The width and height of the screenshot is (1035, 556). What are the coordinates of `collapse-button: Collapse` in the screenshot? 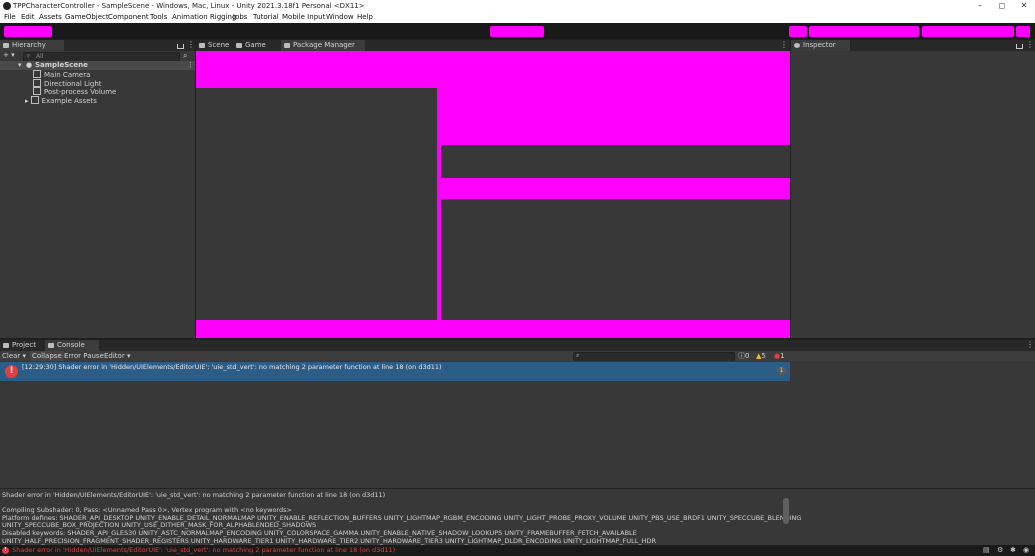 It's located at (47, 356).